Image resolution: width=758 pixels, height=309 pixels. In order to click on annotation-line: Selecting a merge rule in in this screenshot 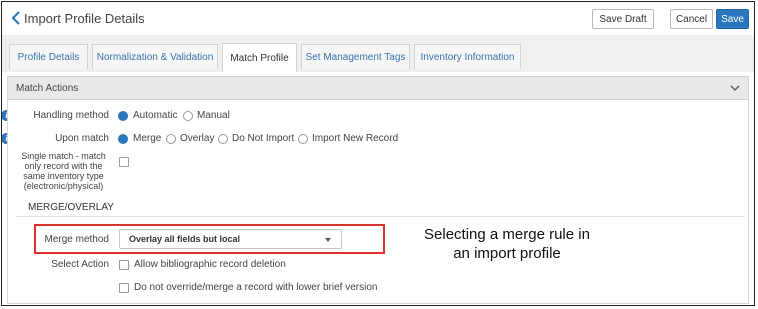, I will do `click(507, 234)`.